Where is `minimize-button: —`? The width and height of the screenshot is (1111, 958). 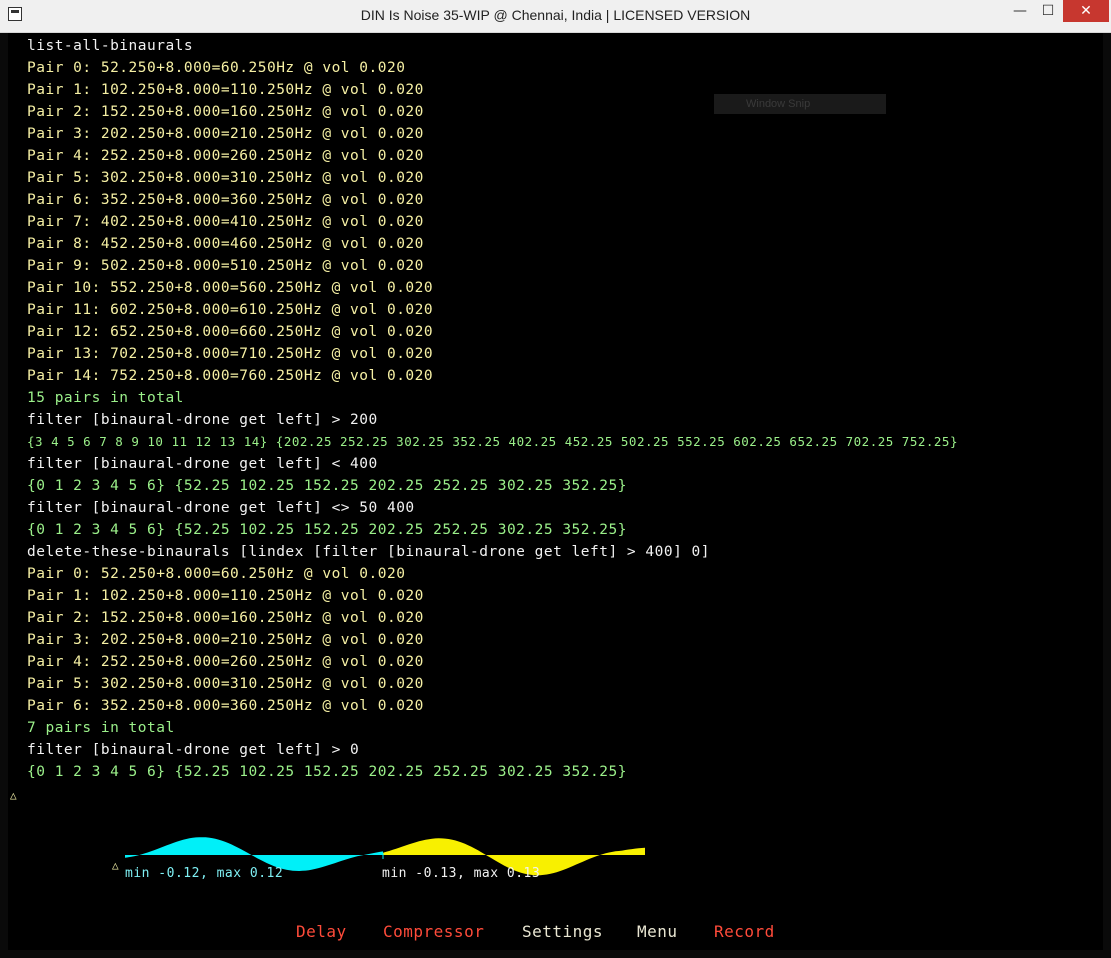
minimize-button: — is located at coordinates (1020, 11).